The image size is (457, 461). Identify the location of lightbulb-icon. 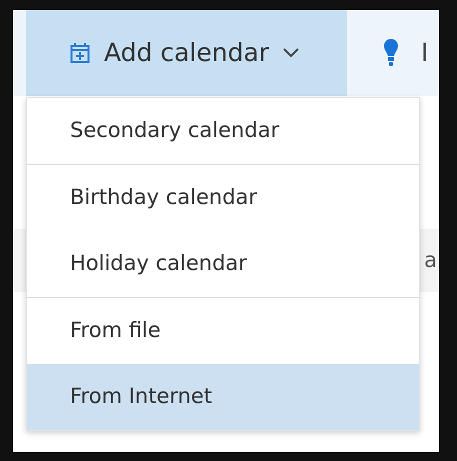
(391, 53).